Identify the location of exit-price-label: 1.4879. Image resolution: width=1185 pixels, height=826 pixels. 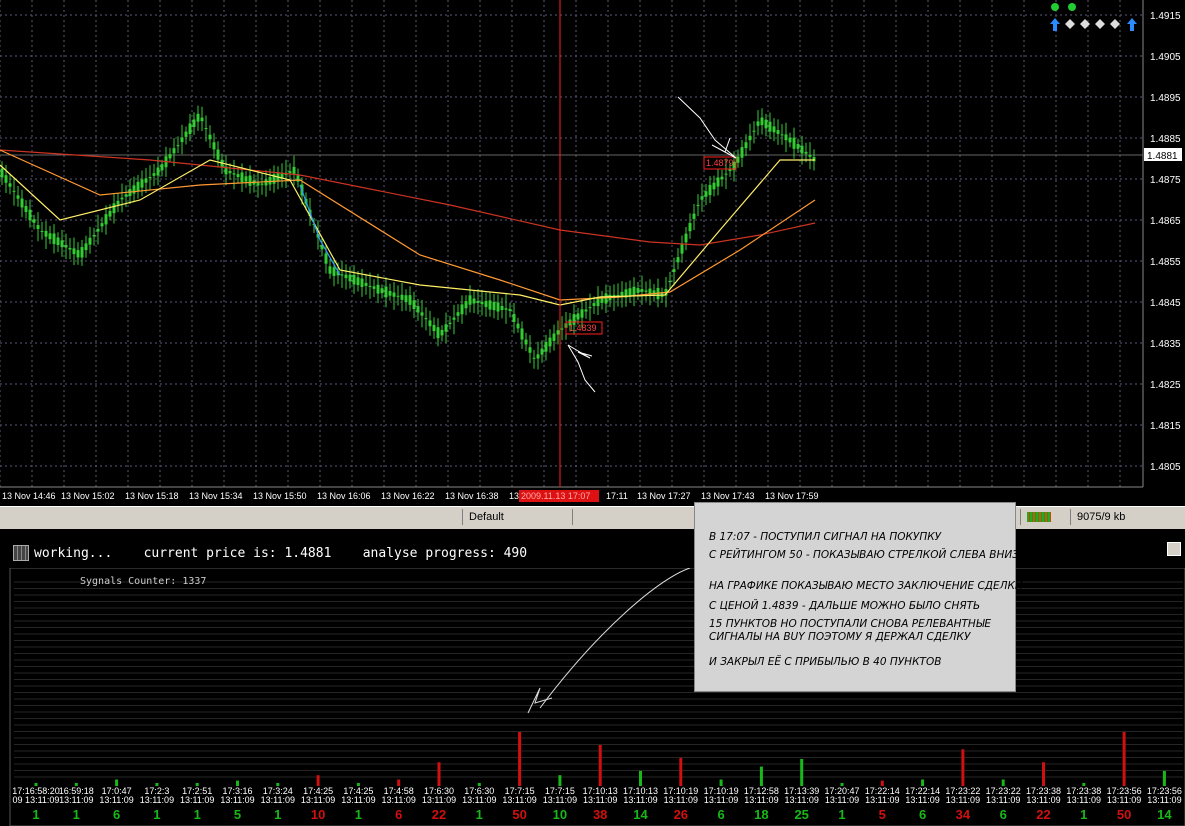
(720, 163).